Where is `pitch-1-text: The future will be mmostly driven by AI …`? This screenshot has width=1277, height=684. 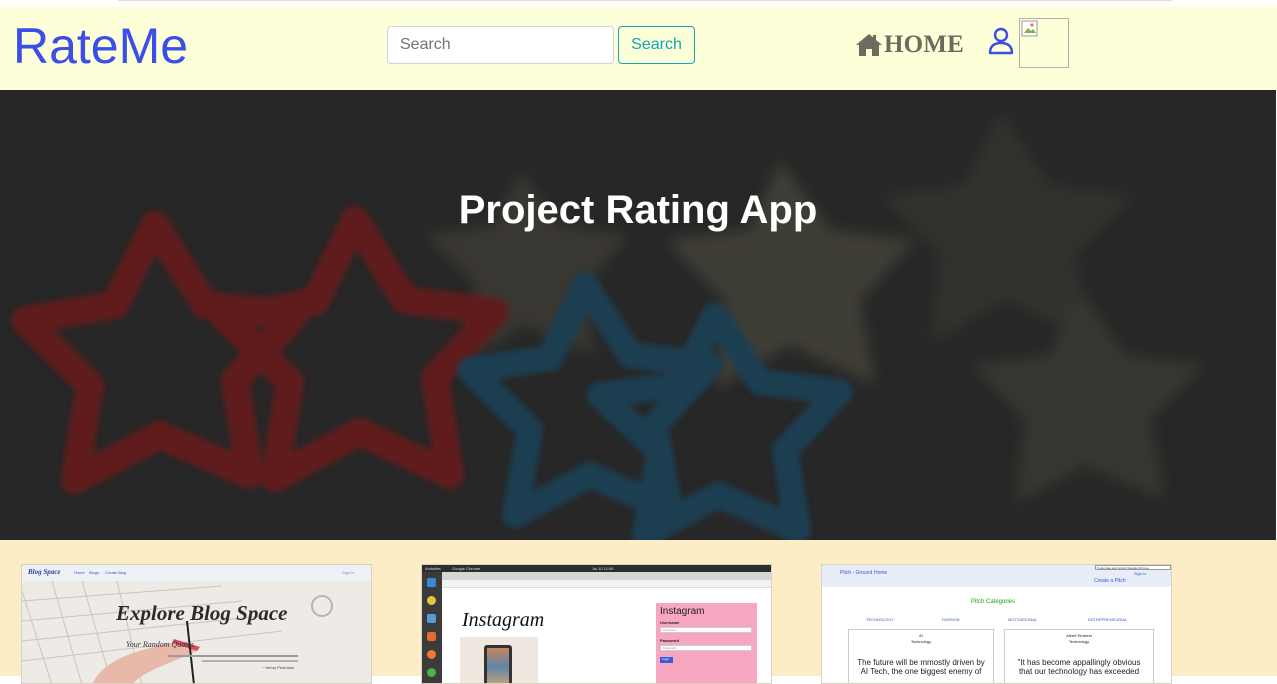
pitch-1-text: The future will be mmostly driven by AI … is located at coordinates (921, 667).